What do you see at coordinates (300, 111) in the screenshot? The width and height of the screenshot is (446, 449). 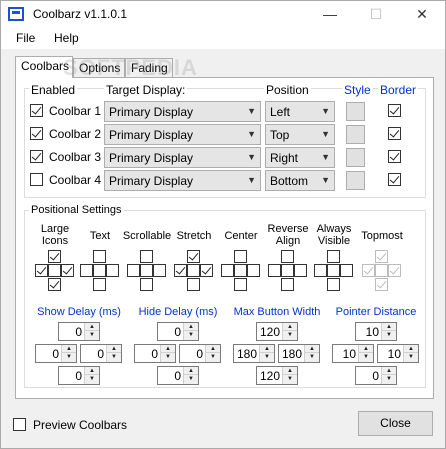 I see `position-select: Left ▼` at bounding box center [300, 111].